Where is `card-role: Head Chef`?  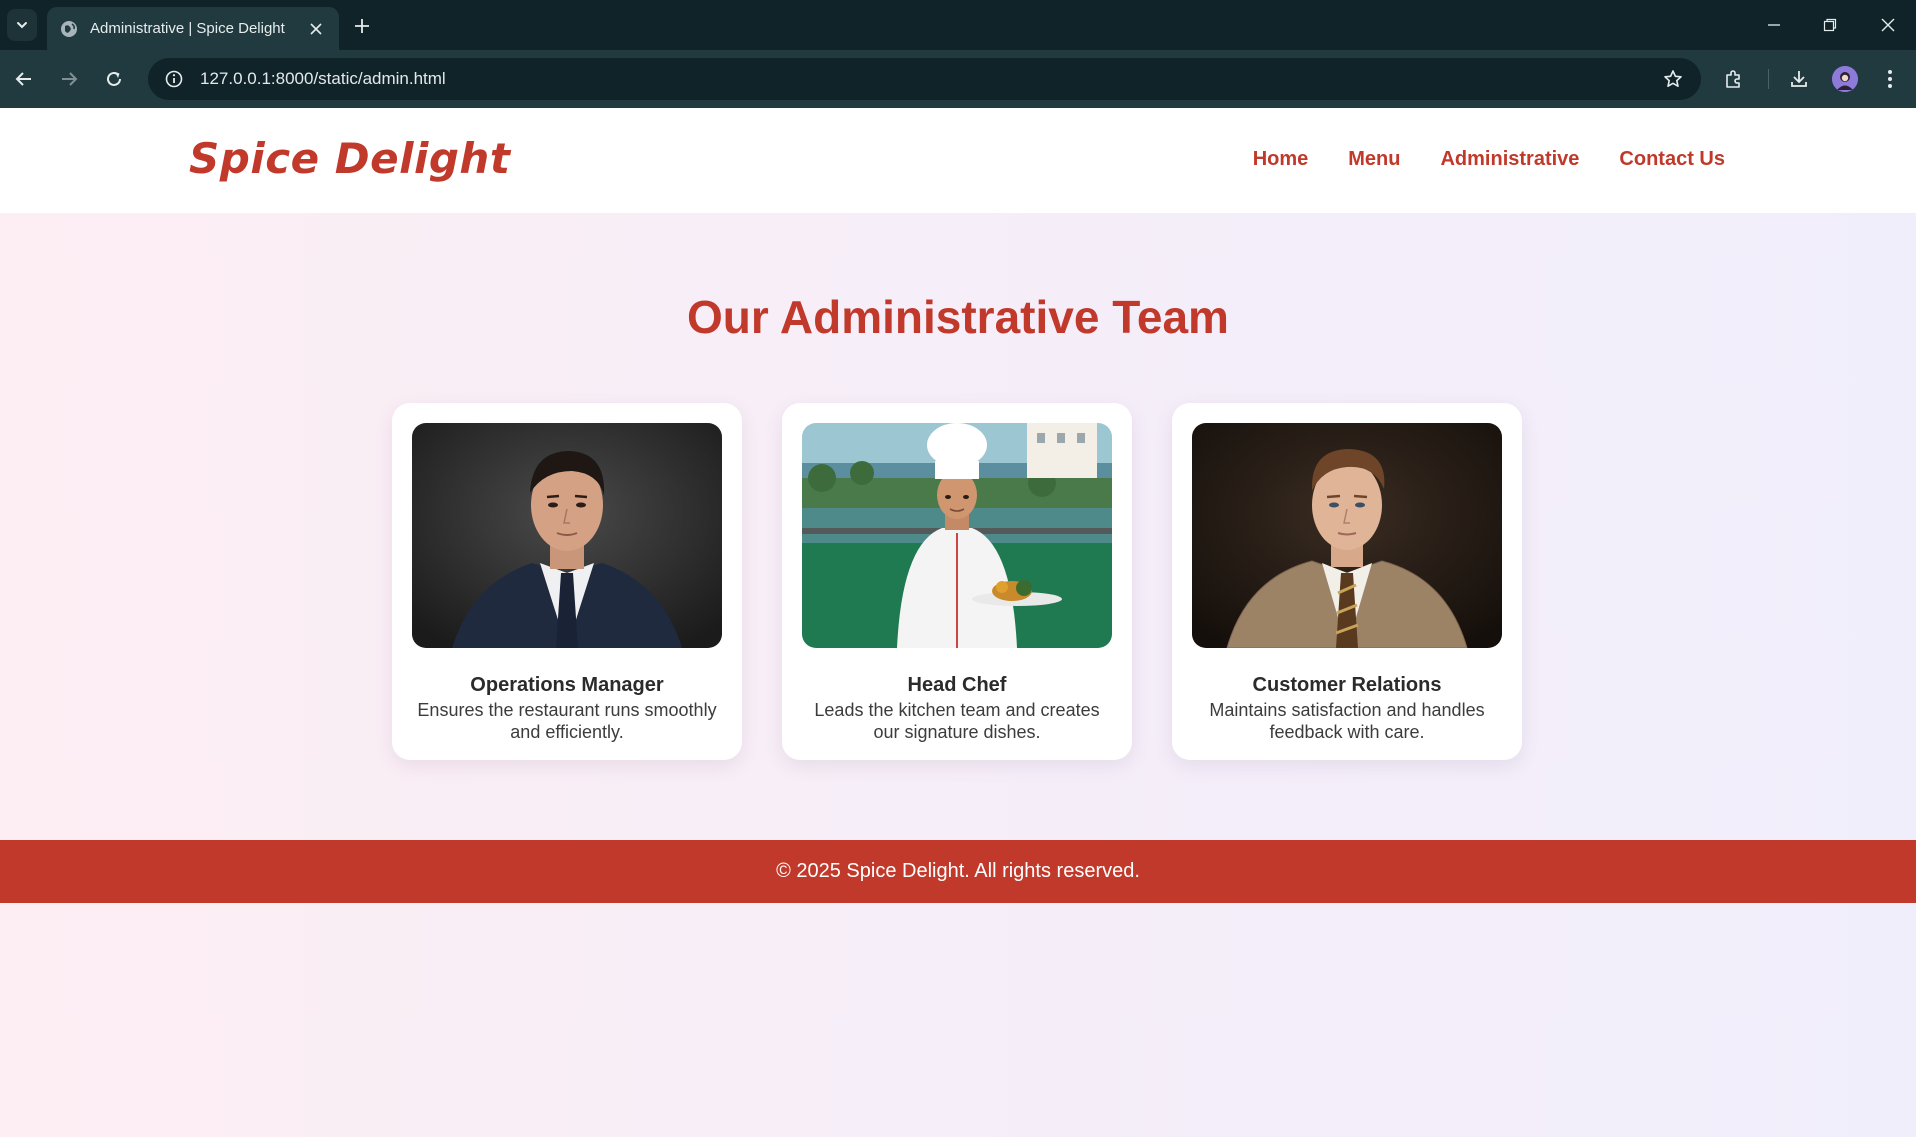 card-role: Head Chef is located at coordinates (957, 685).